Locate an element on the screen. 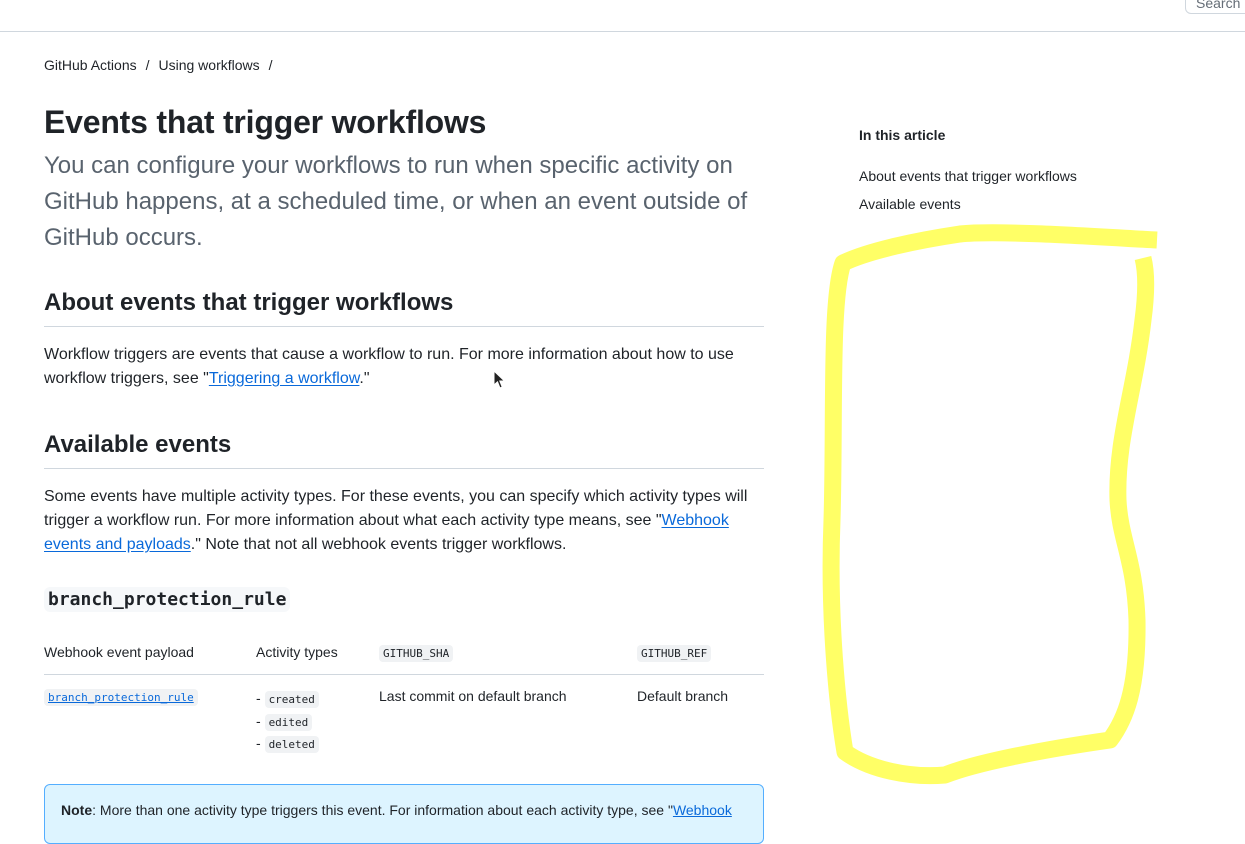 This screenshot has width=1245, height=844. header-github-ref: GITHUB_REF is located at coordinates (700, 656).